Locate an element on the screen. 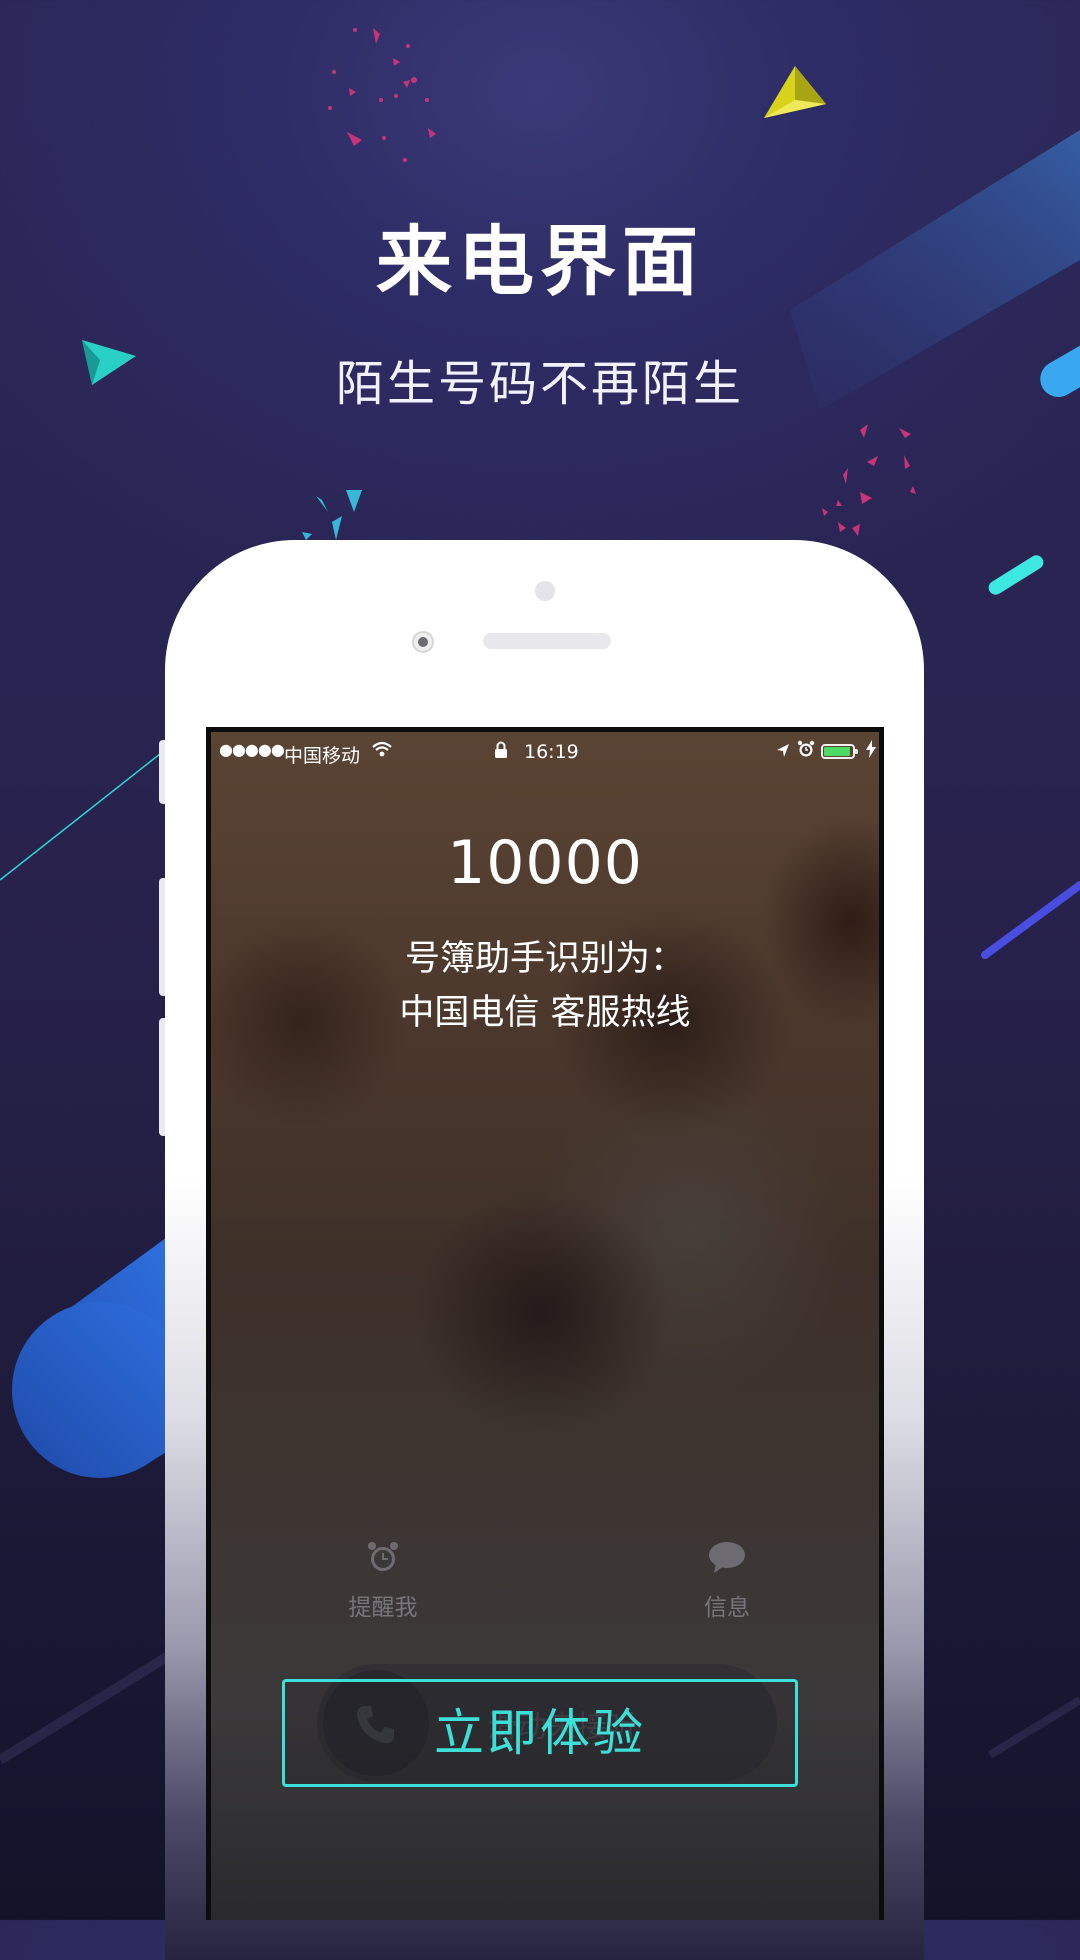 The height and width of the screenshot is (1960, 1080). caller-id-result: 中国电信 客服热线 is located at coordinates (545, 1013).